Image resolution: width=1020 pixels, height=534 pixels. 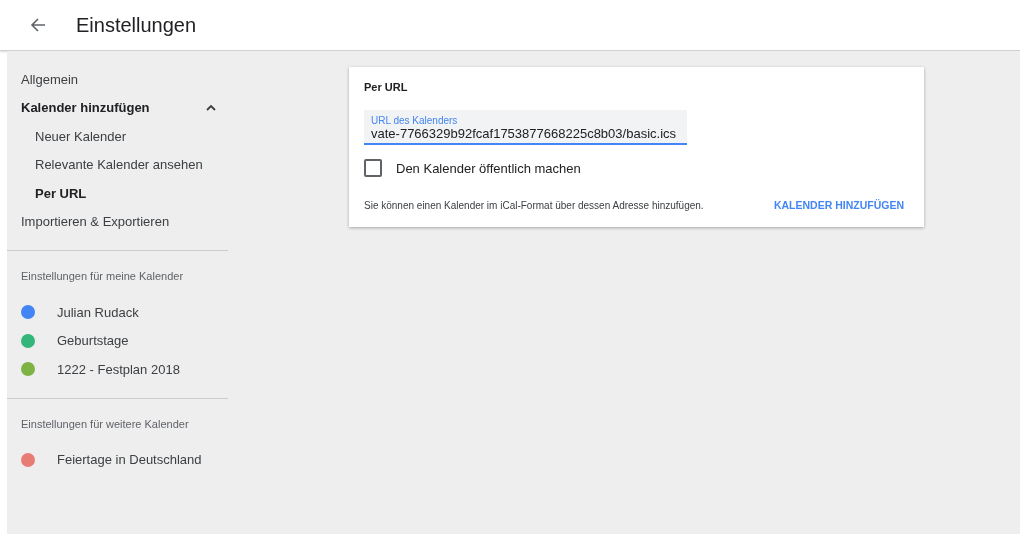 What do you see at coordinates (118, 369) in the screenshot?
I see `calendar-name: 1222 - Festplan 2018` at bounding box center [118, 369].